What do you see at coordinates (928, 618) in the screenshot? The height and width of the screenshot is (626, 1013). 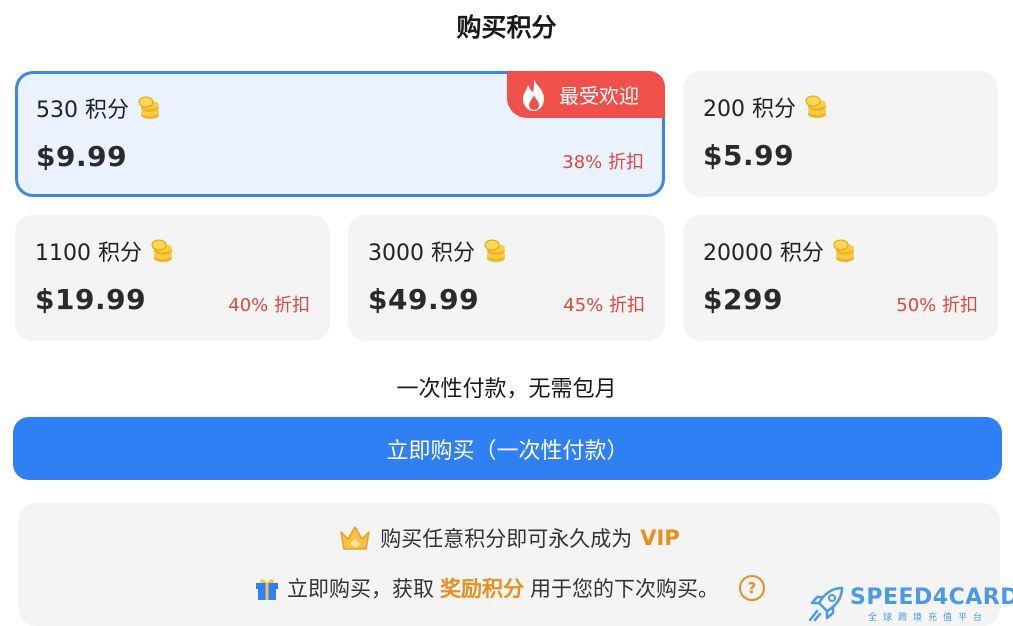 I see `watermark-tagline: 全球跨境充值平台` at bounding box center [928, 618].